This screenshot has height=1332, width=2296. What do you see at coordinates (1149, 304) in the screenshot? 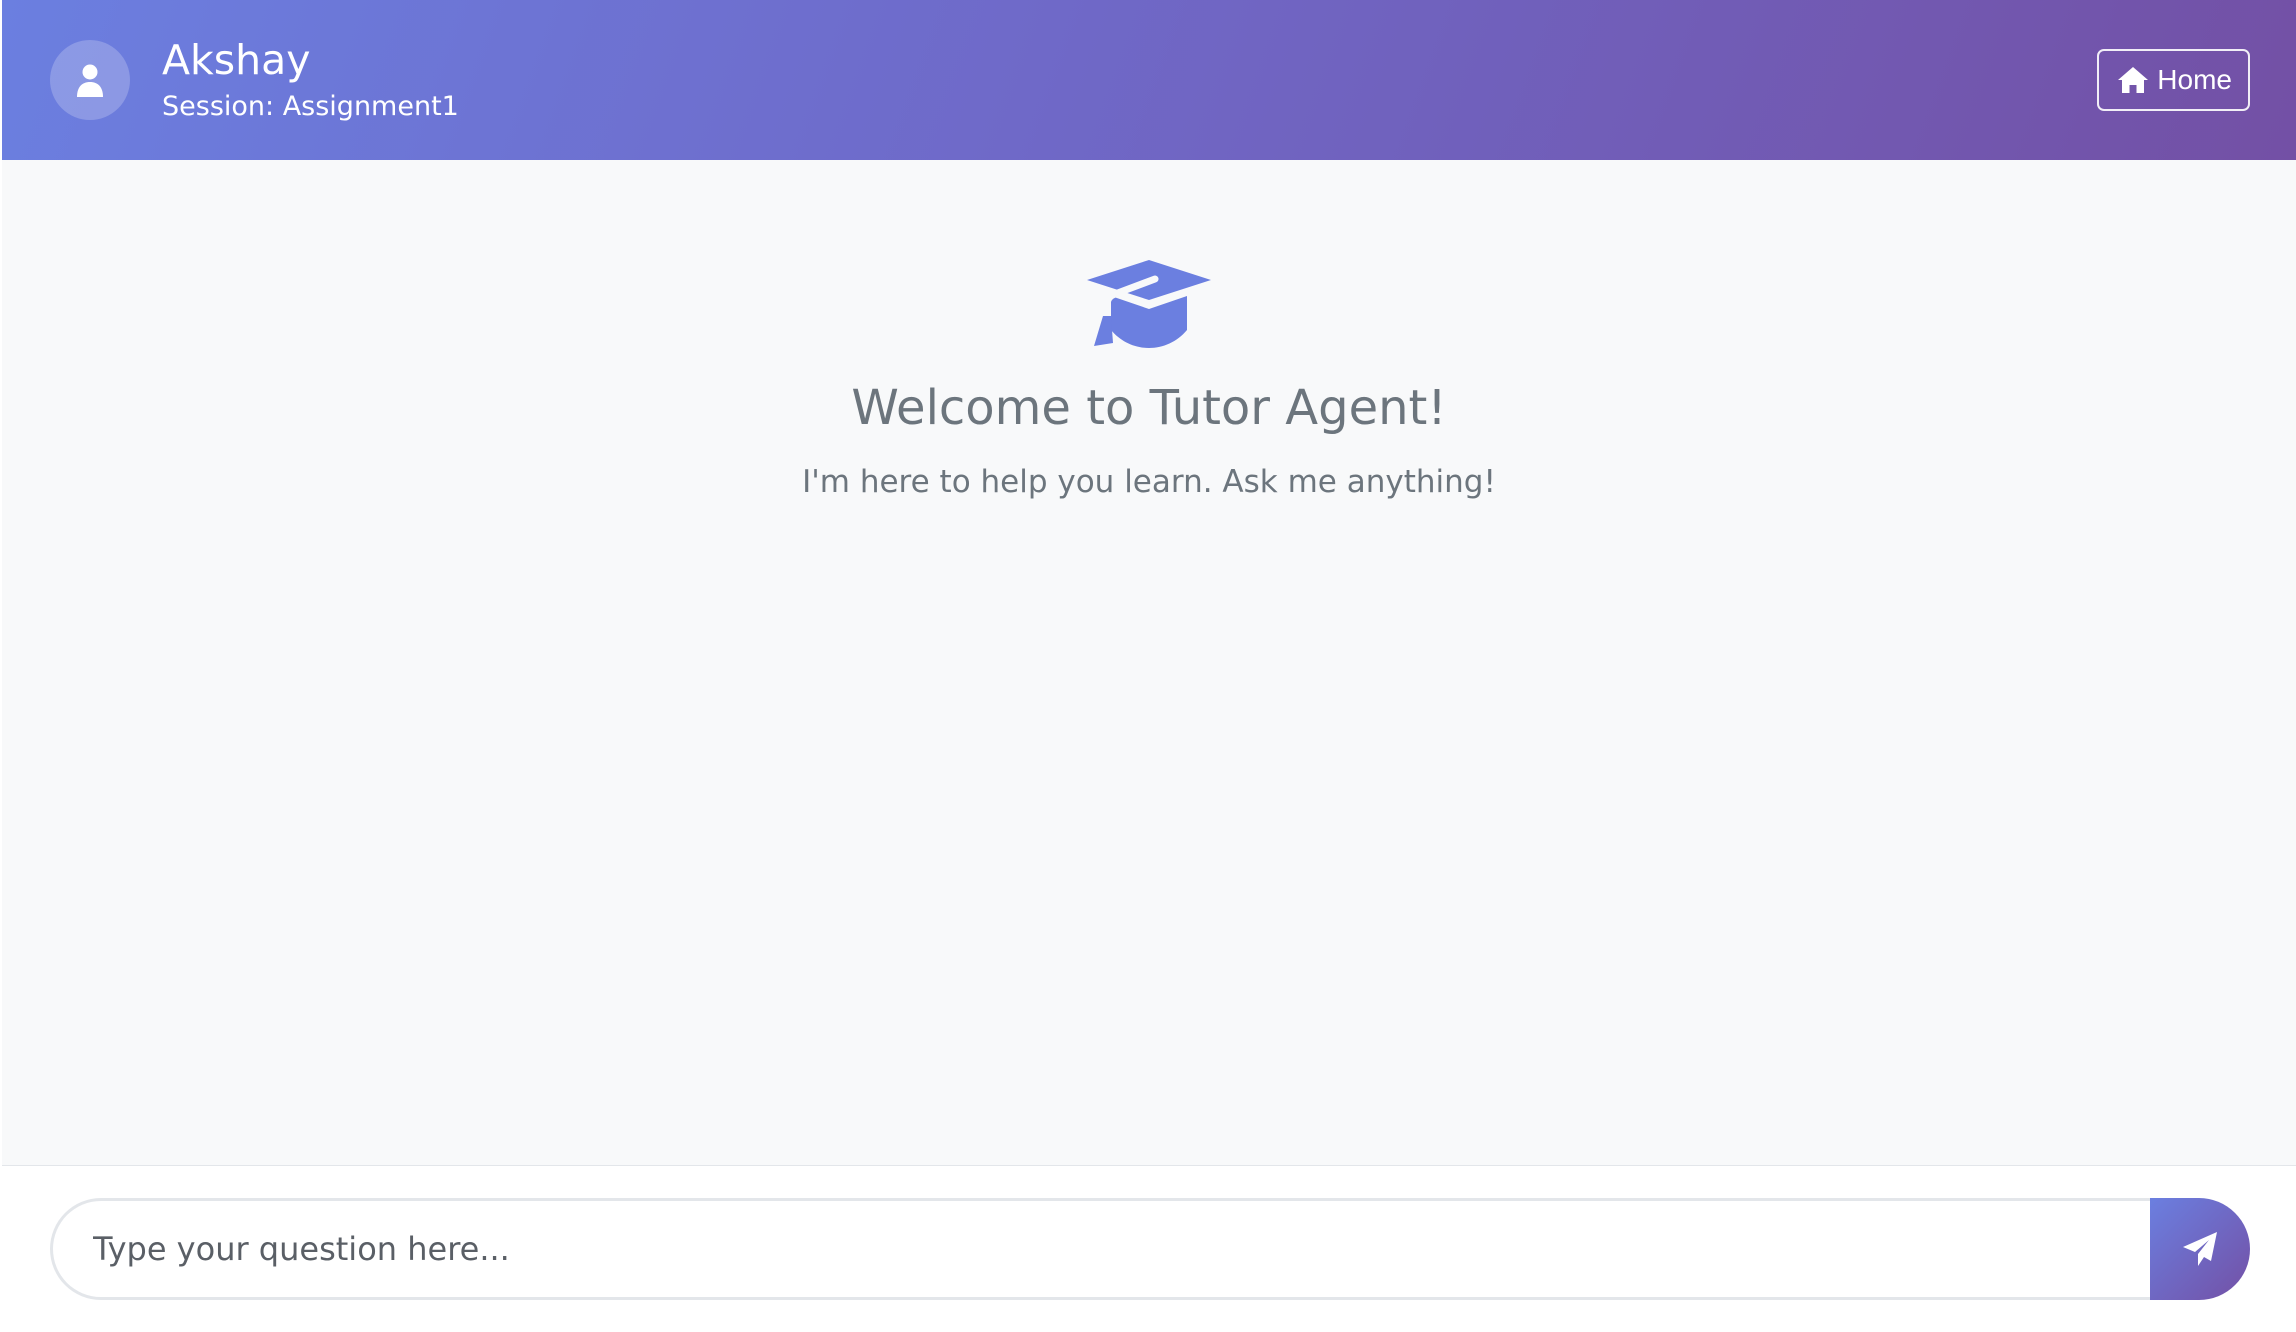
I see `graduation-cap-icon` at bounding box center [1149, 304].